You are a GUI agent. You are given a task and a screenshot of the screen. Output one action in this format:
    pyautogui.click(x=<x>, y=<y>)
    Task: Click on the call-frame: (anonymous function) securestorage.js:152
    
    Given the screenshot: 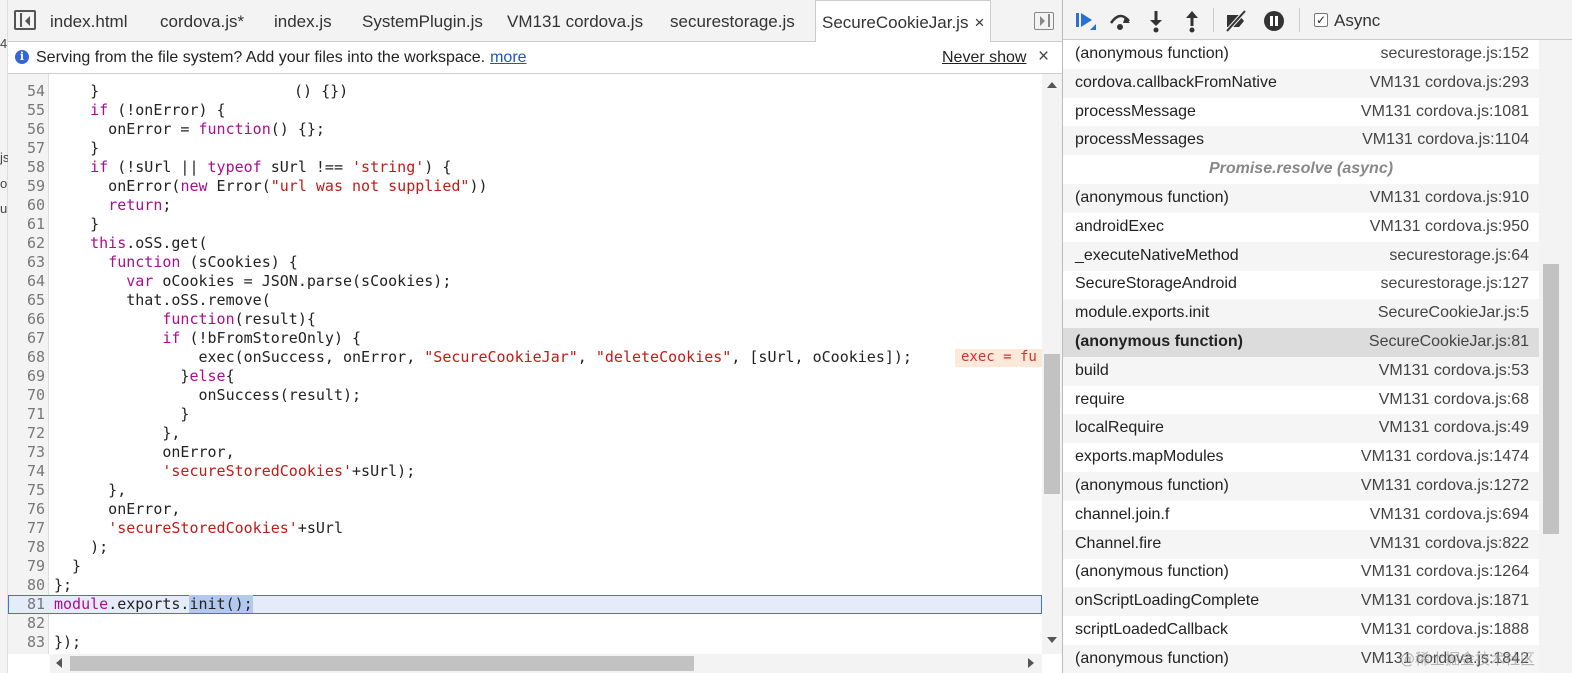 What is the action you would take?
    pyautogui.click(x=1301, y=54)
    